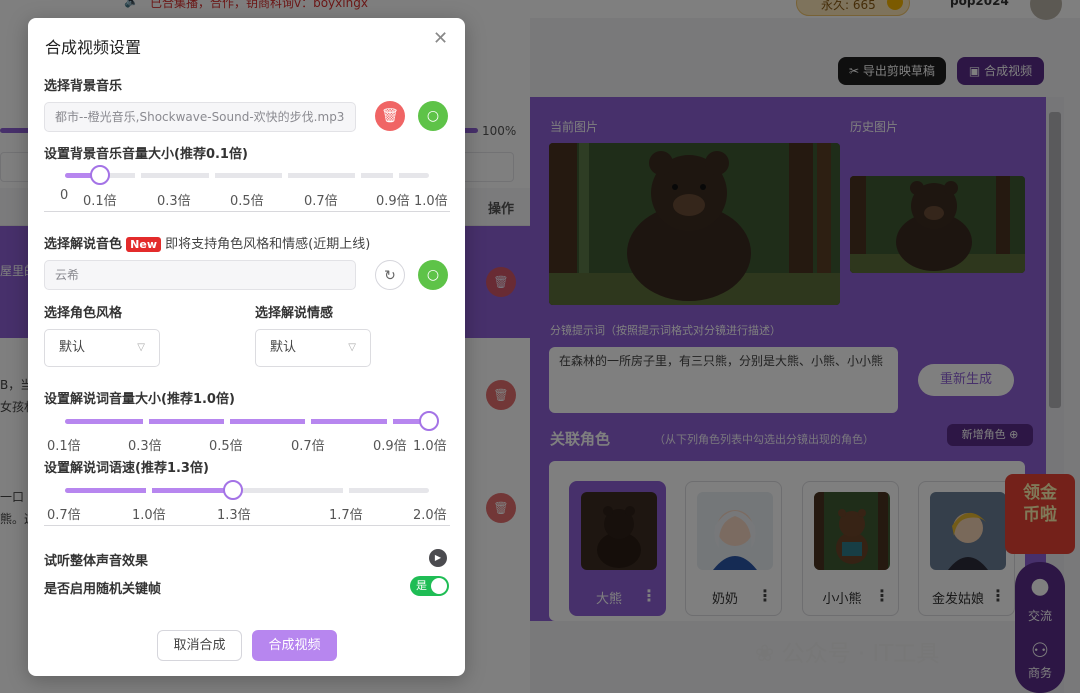 Image resolution: width=1080 pixels, height=693 pixels. Describe the element at coordinates (430, 515) in the screenshot. I see `tick-label: 2.0倍` at that location.